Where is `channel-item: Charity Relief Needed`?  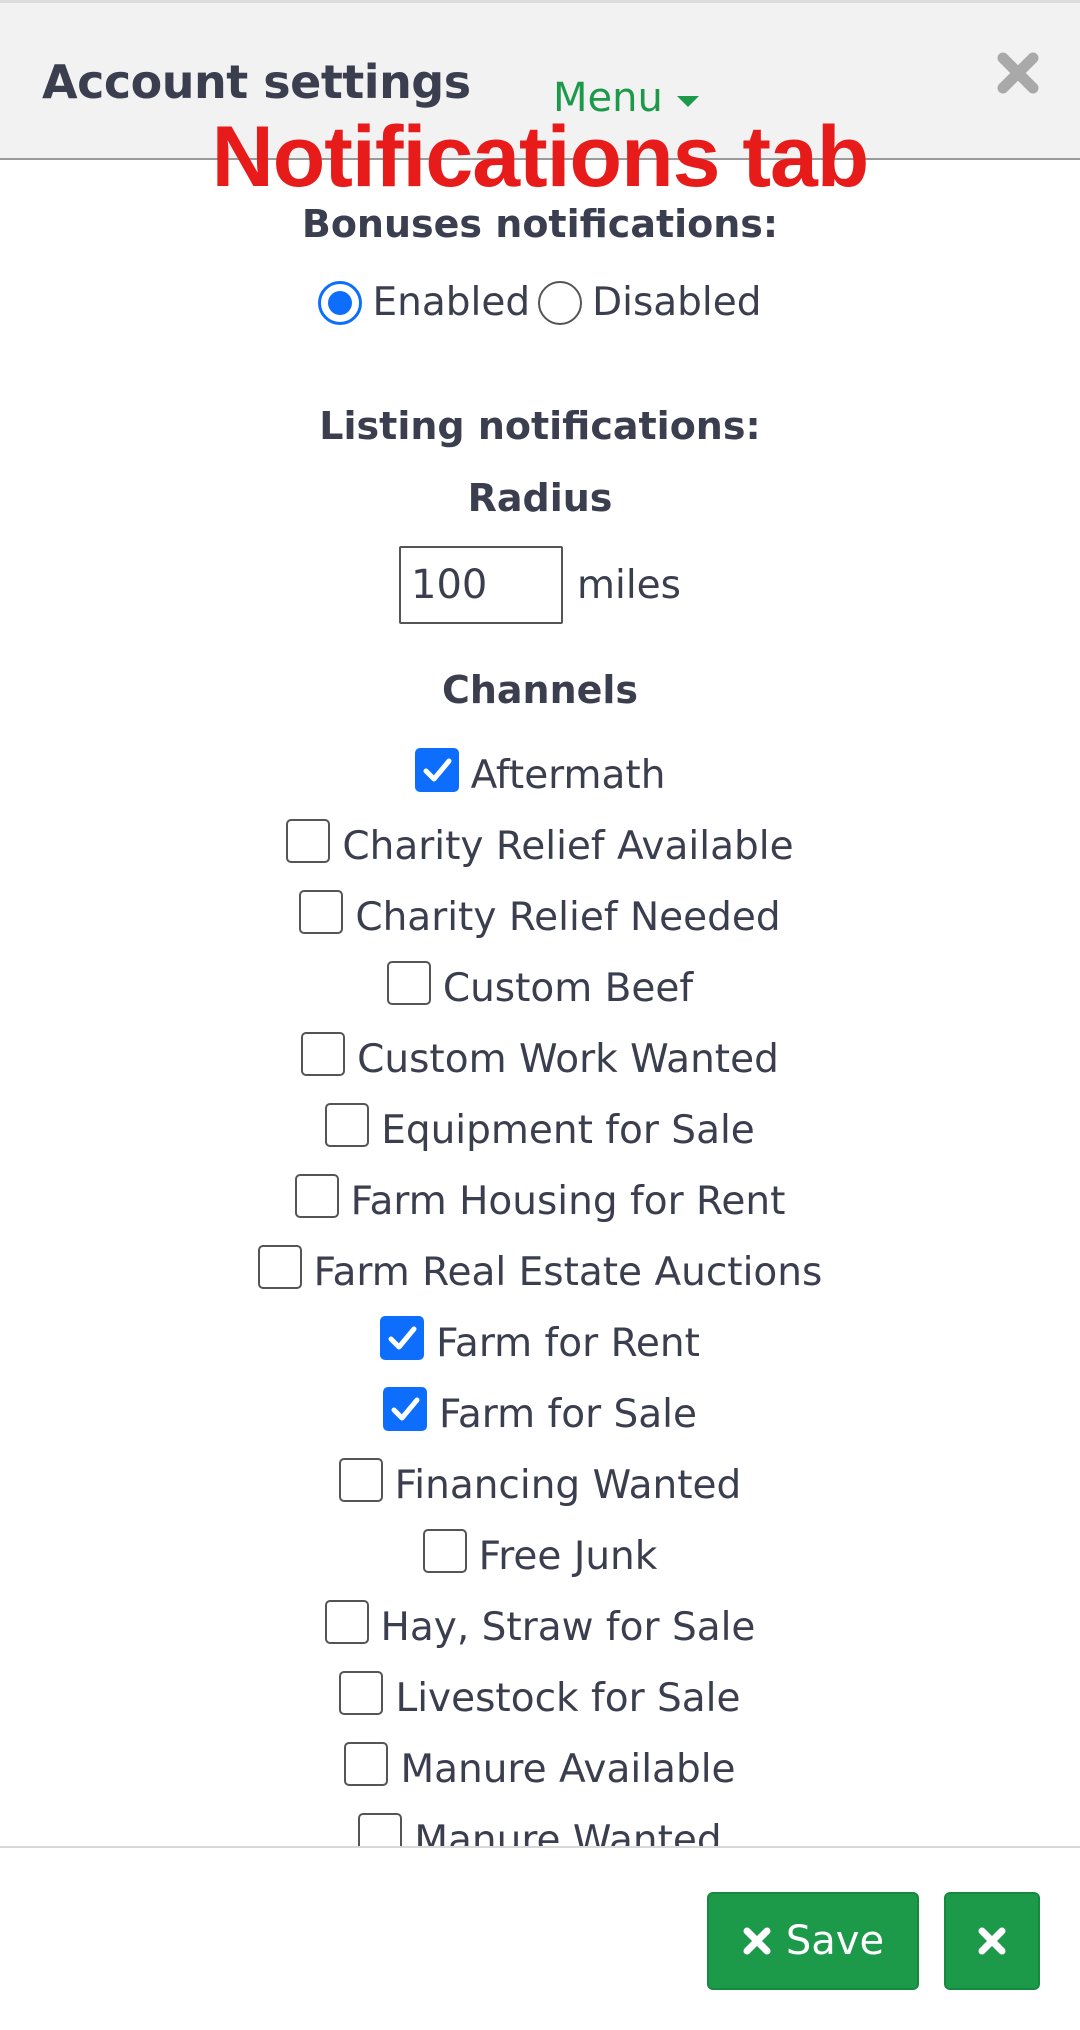
channel-item: Charity Relief Needed is located at coordinates (540, 917).